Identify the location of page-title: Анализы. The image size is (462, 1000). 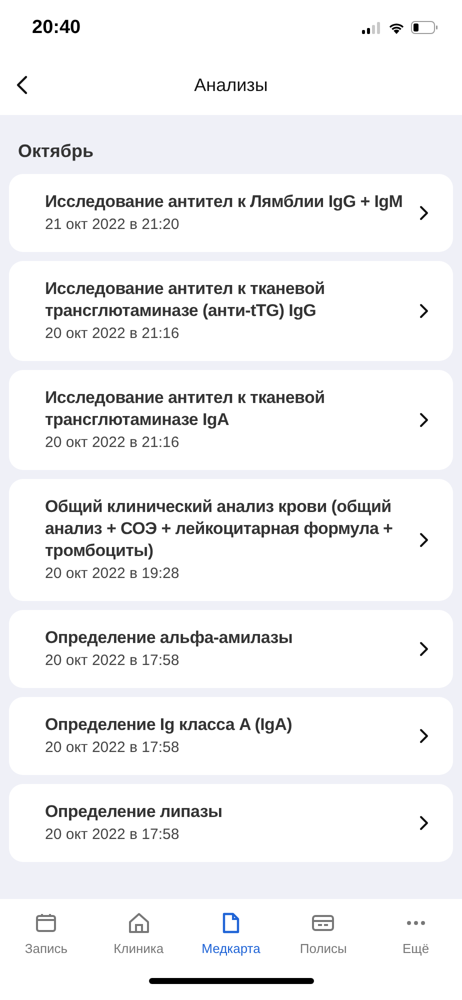
(231, 85).